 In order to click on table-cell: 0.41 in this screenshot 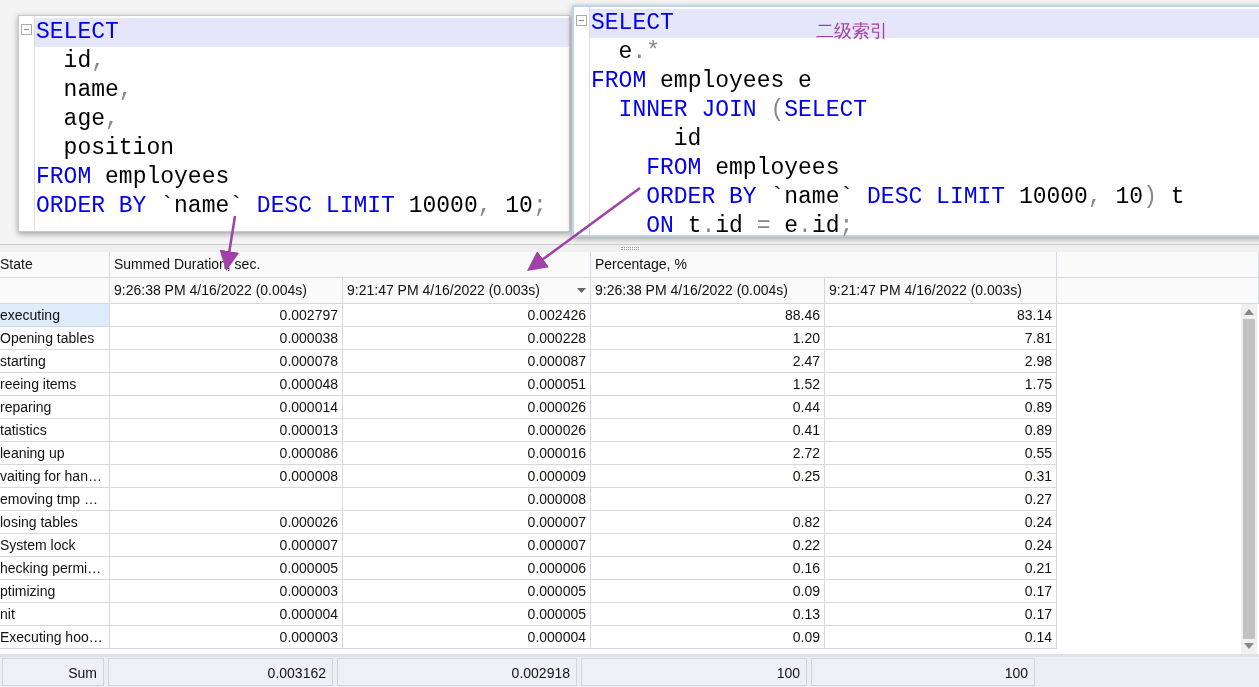, I will do `click(708, 430)`.